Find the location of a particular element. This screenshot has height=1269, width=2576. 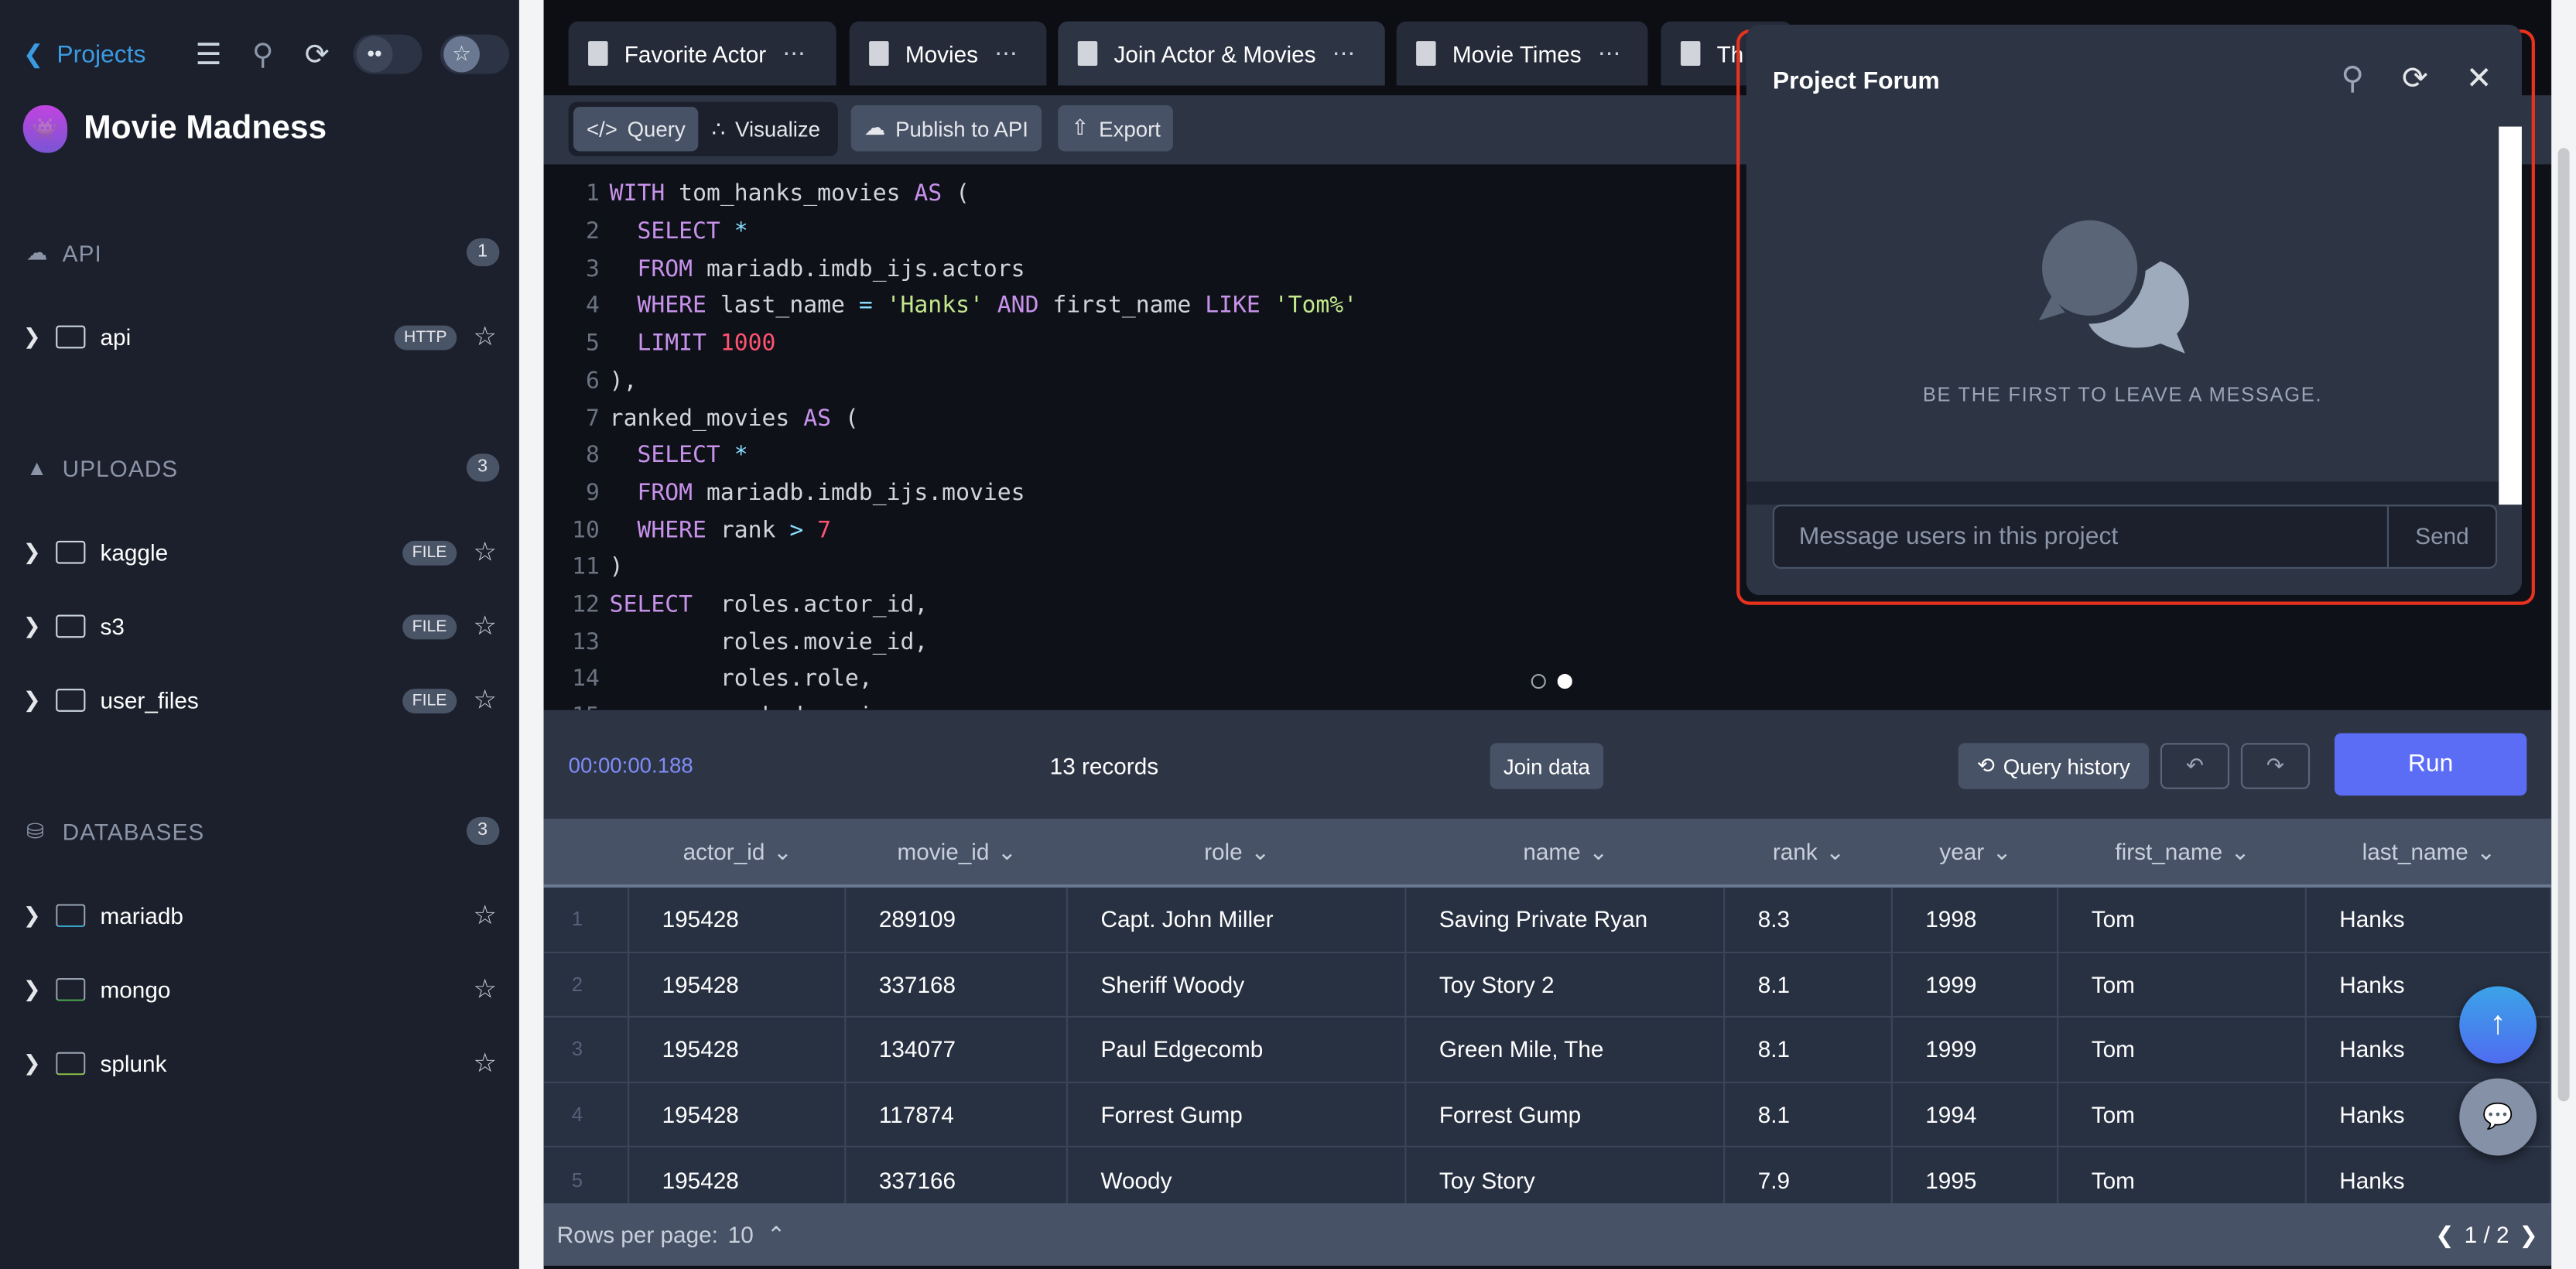

column-header-first-name: first_name ⌄ is located at coordinates (2183, 852).